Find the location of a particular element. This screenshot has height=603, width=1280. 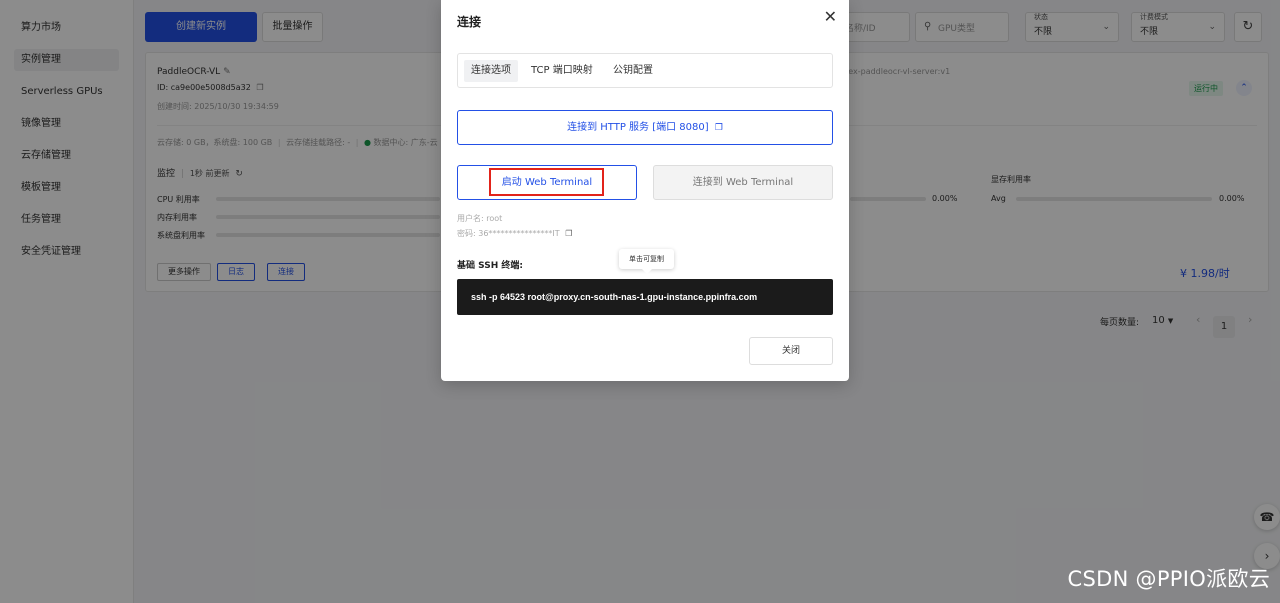

close-icon: ✕ is located at coordinates (830, 16).